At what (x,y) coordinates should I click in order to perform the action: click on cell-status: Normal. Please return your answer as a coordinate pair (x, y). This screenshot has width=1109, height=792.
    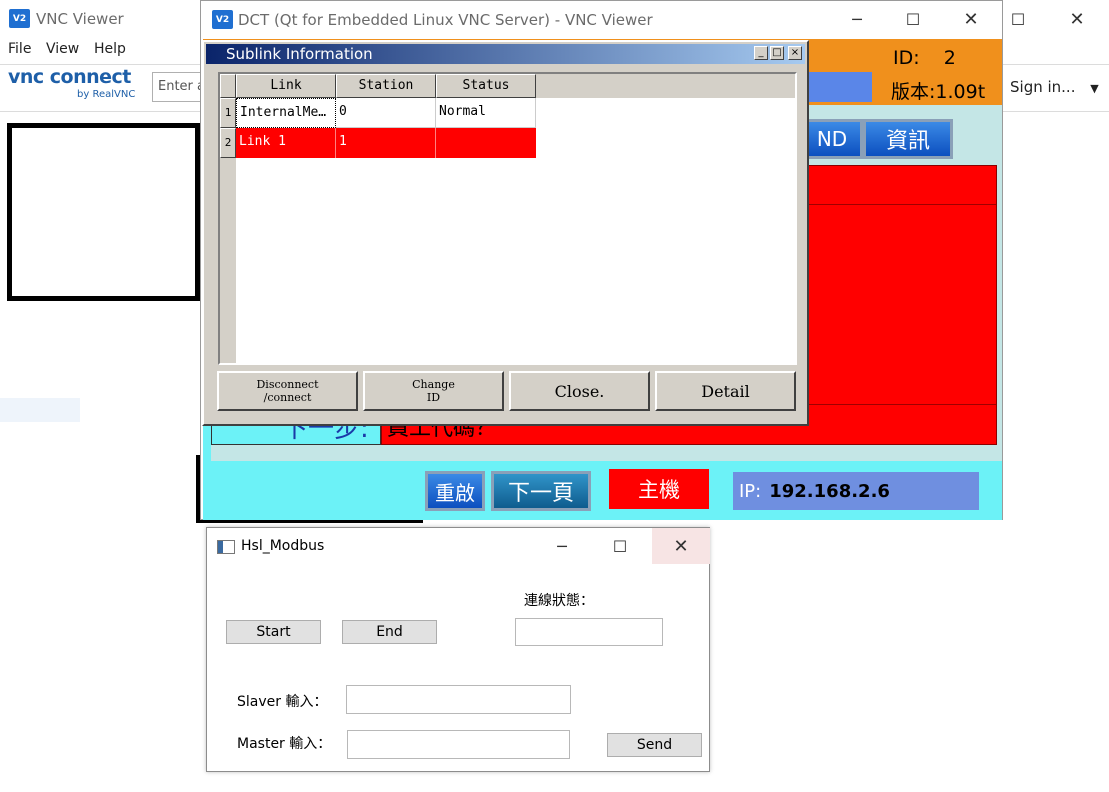
    Looking at the image, I should click on (486, 113).